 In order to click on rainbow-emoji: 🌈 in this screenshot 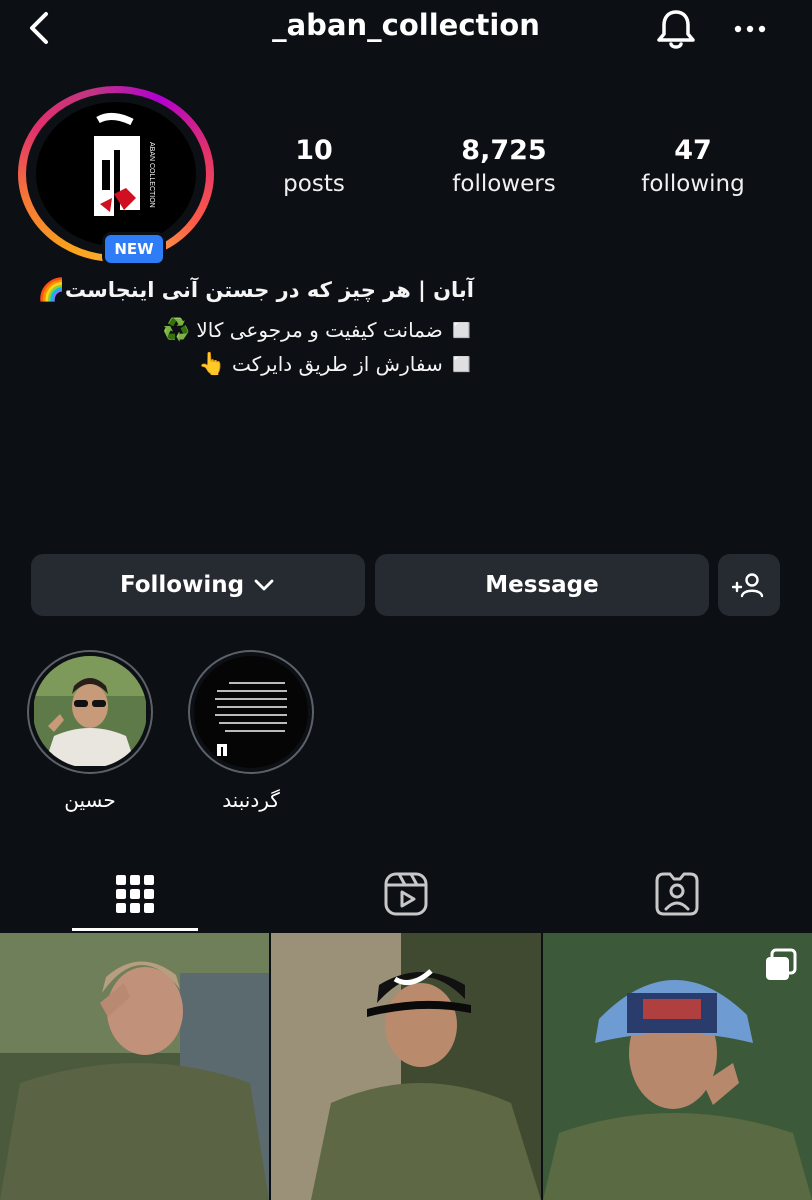, I will do `click(51, 290)`.